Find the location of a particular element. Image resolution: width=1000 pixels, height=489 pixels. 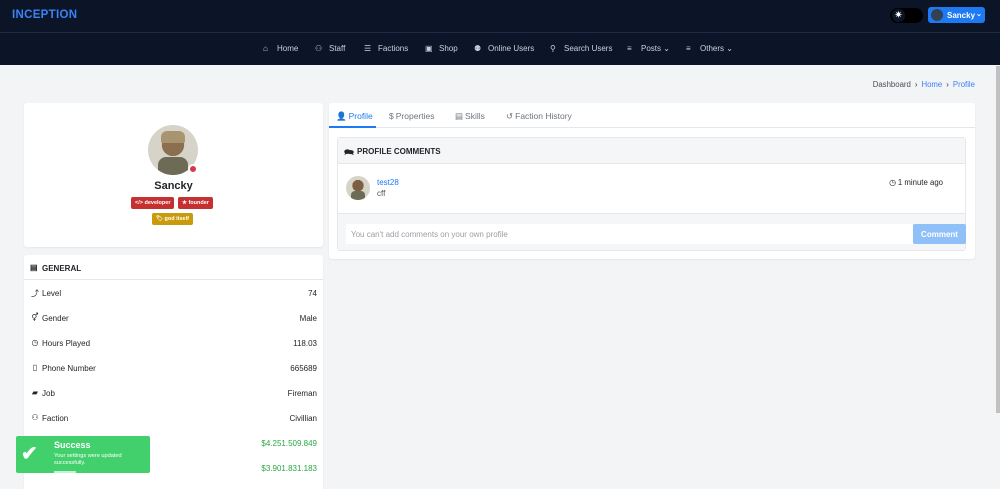

toast-title: Success is located at coordinates (72, 445).